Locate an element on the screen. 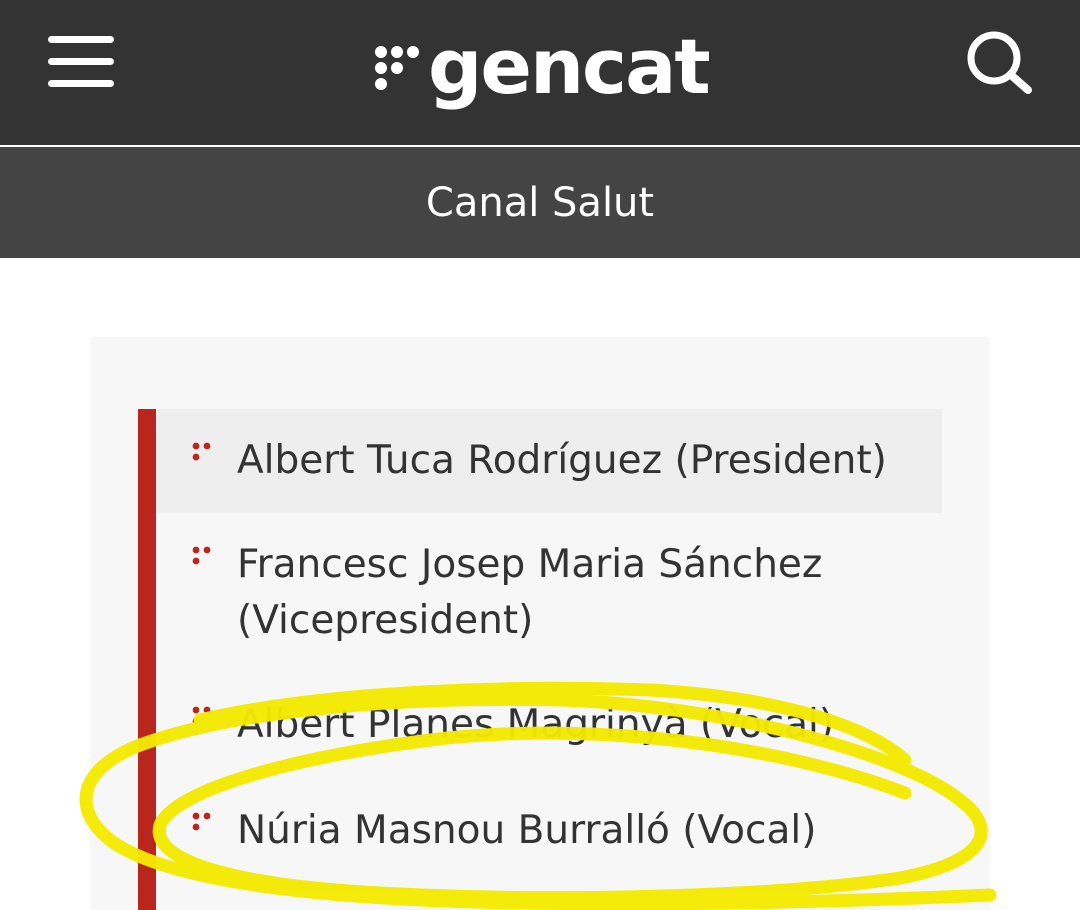 The image size is (1080, 910). section-title: Canal Salut is located at coordinates (540, 203).